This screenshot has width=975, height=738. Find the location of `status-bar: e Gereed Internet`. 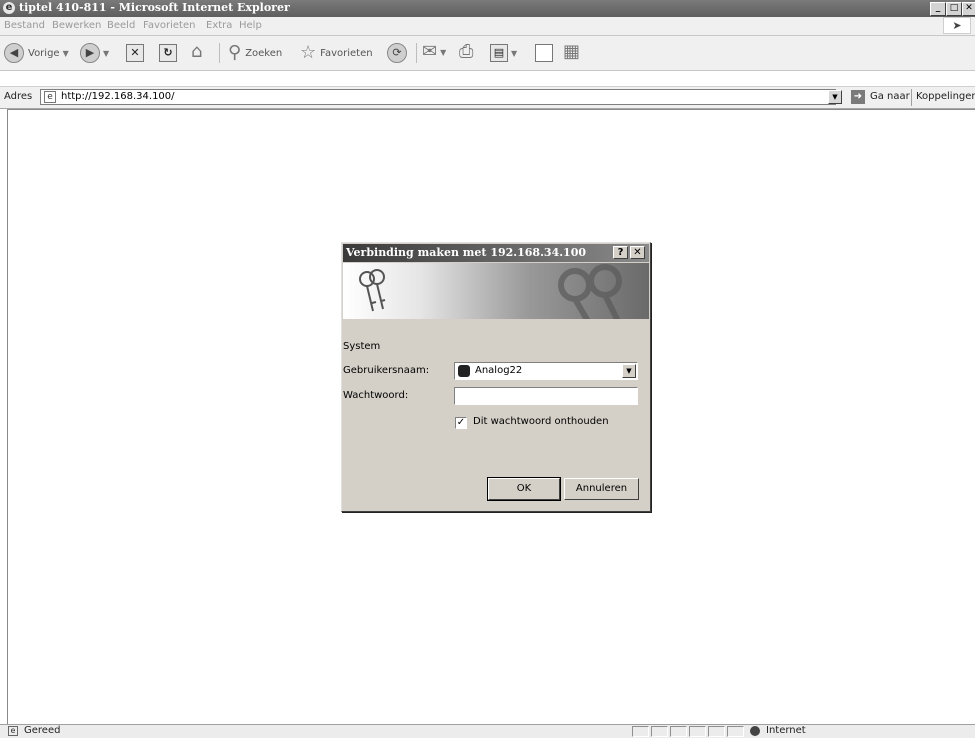

status-bar: e Gereed Internet is located at coordinates (487, 731).